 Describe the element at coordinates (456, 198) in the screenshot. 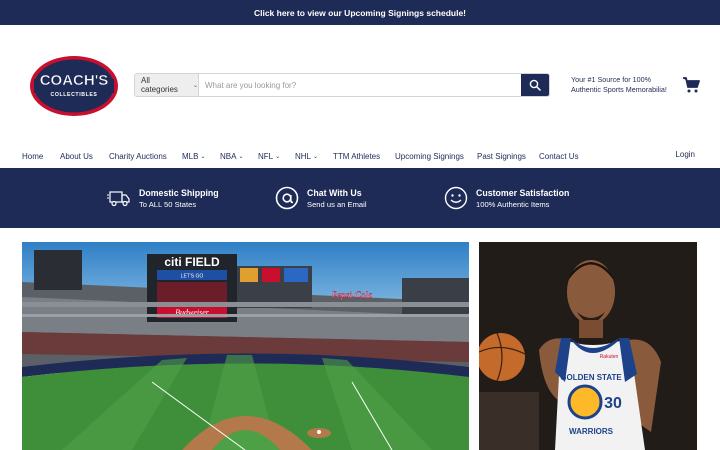

I see `smiley-icon` at that location.